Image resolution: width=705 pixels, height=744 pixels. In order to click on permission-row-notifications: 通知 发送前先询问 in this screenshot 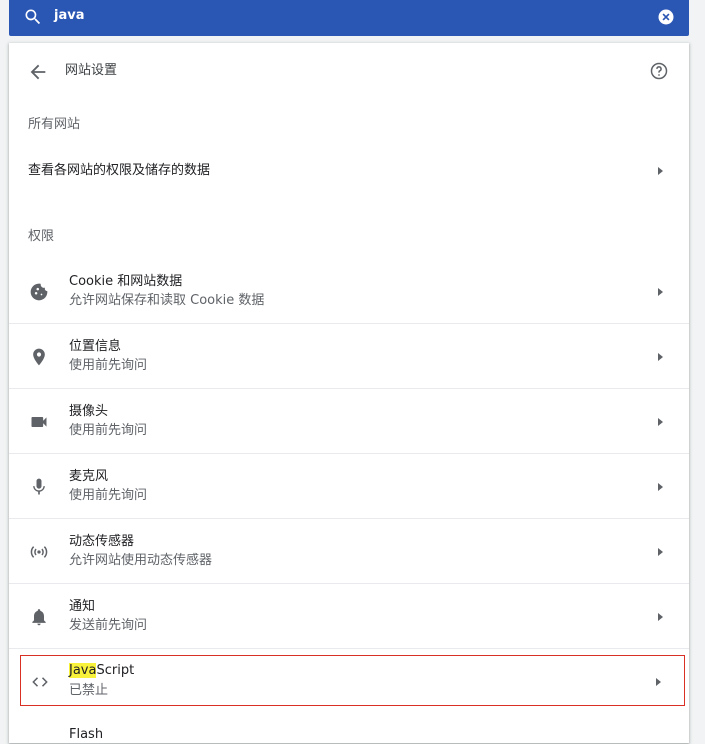, I will do `click(349, 617)`.